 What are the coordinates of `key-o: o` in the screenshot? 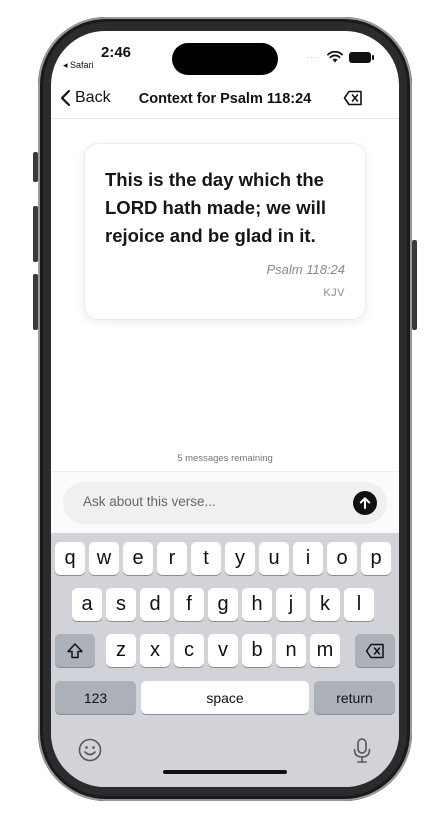 It's located at (342, 558).